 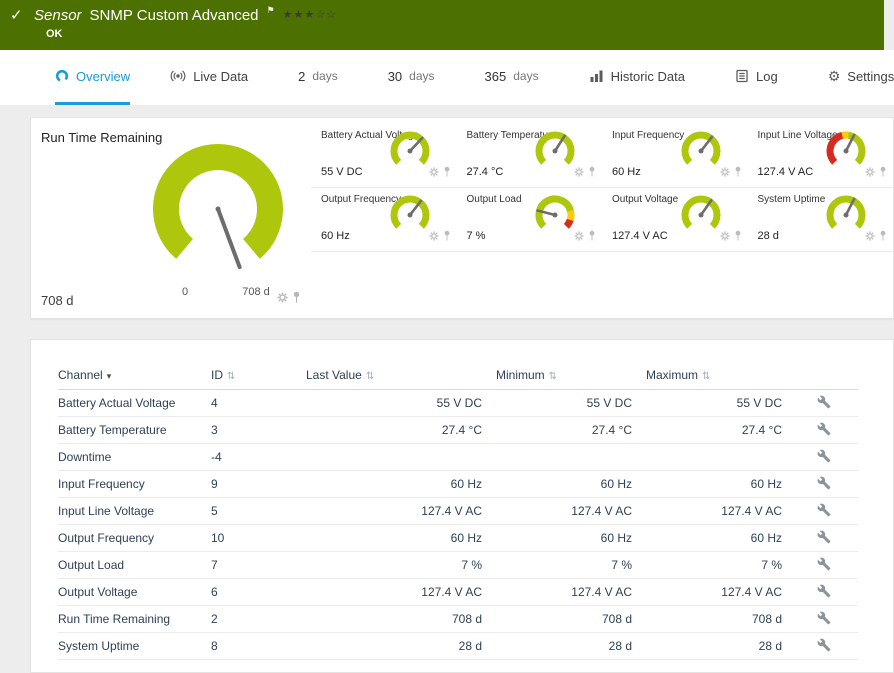 I want to click on small-gauge-value: 27.4 °C, so click(x=485, y=172).